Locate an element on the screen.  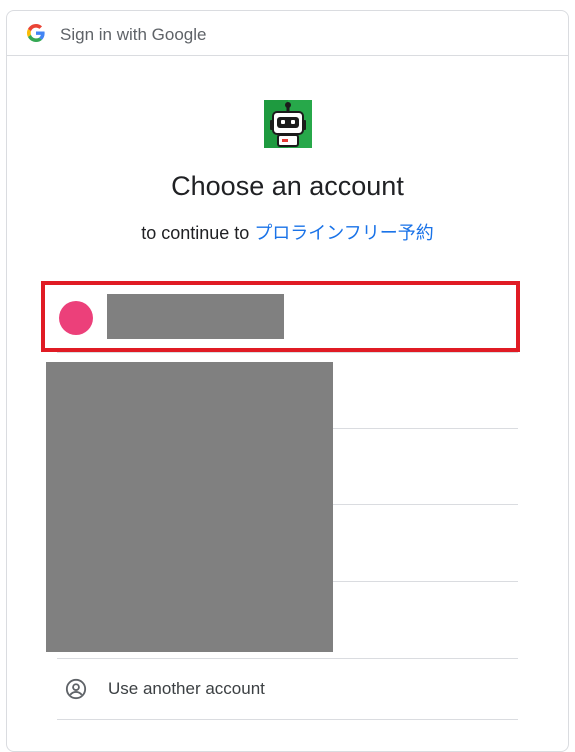
use-another-account-label: Use another account is located at coordinates (186, 688).